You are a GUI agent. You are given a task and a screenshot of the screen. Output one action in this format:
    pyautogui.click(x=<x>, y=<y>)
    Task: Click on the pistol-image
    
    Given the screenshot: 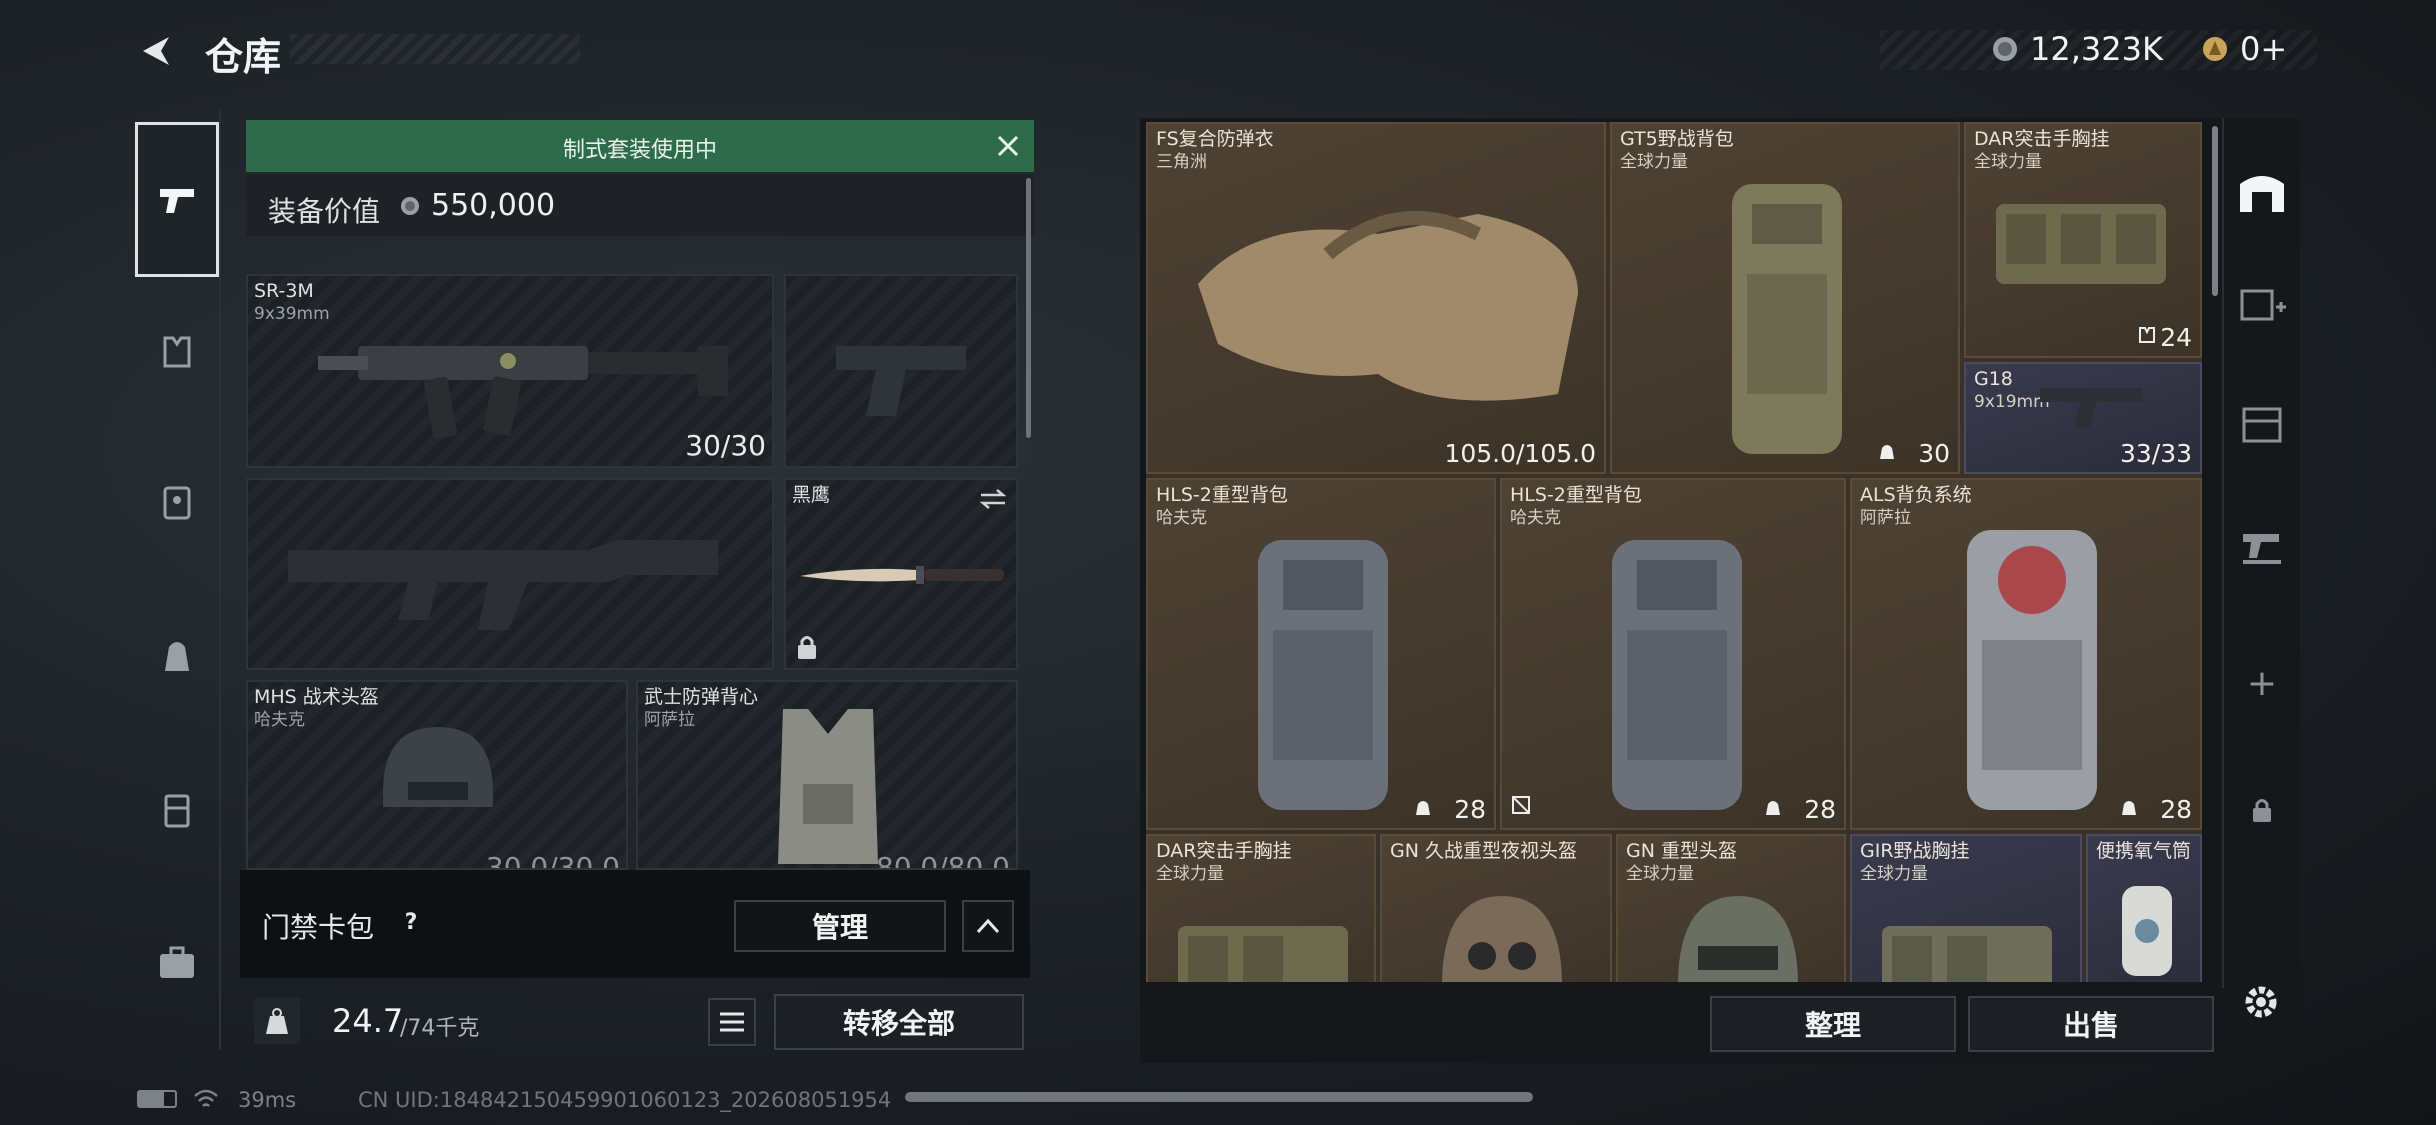 What is the action you would take?
    pyautogui.click(x=2091, y=407)
    